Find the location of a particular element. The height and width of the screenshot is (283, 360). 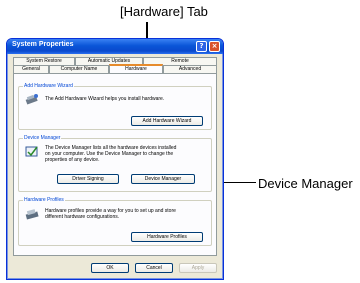

device-manager-button: Device Manager is located at coordinates (163, 179).